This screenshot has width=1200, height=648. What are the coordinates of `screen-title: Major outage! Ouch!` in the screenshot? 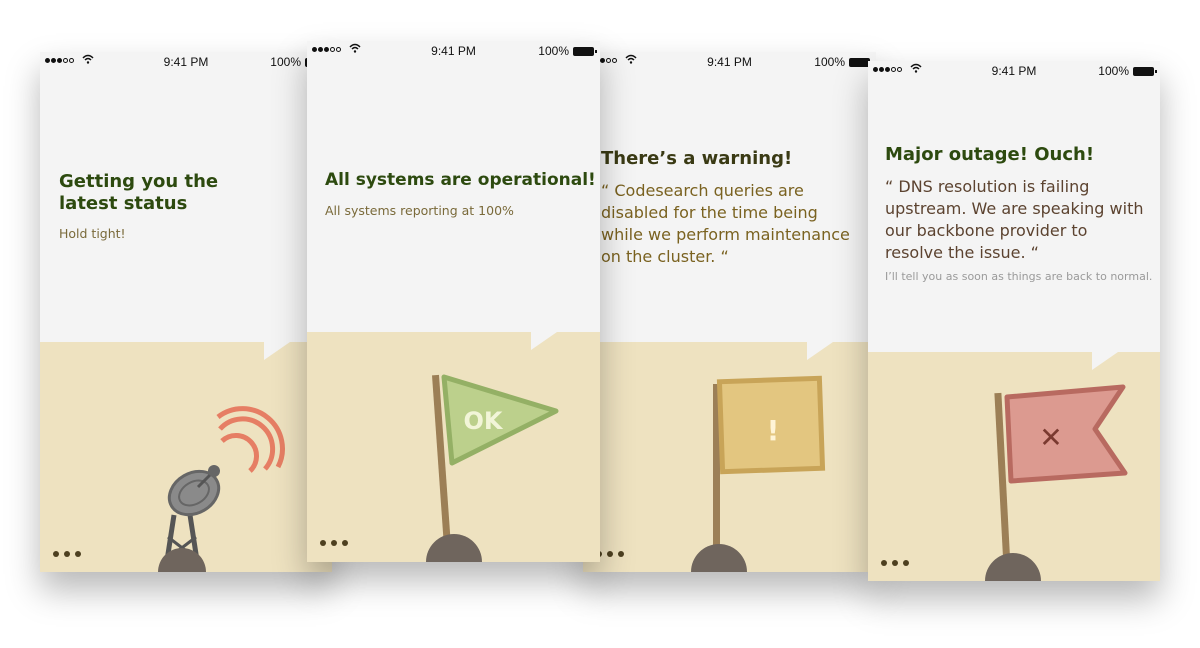 It's located at (990, 154).